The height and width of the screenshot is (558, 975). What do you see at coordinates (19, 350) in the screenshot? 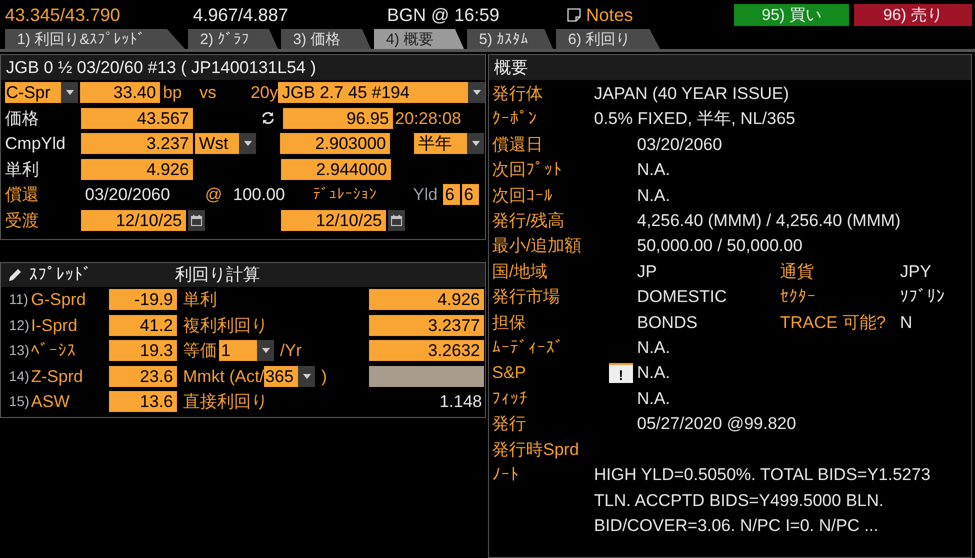
I see `item-number: 13)` at bounding box center [19, 350].